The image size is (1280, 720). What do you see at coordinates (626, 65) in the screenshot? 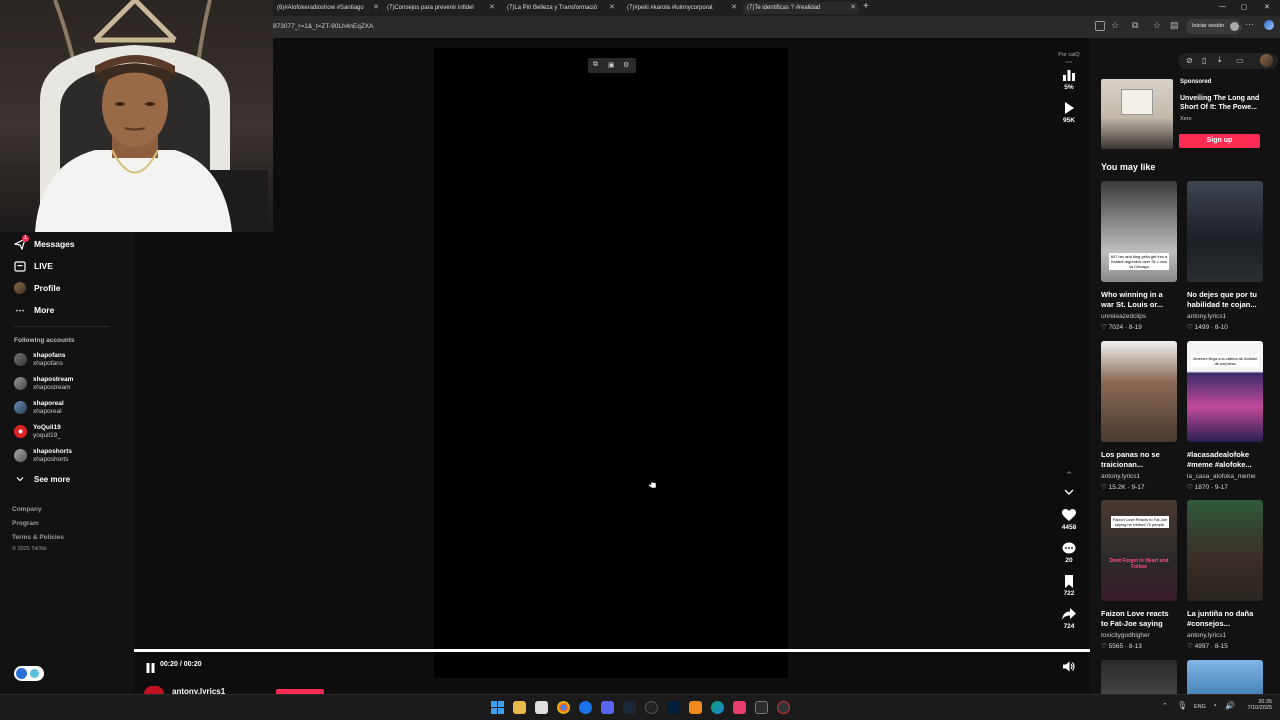
I see `settings-icon: ⚙` at bounding box center [626, 65].